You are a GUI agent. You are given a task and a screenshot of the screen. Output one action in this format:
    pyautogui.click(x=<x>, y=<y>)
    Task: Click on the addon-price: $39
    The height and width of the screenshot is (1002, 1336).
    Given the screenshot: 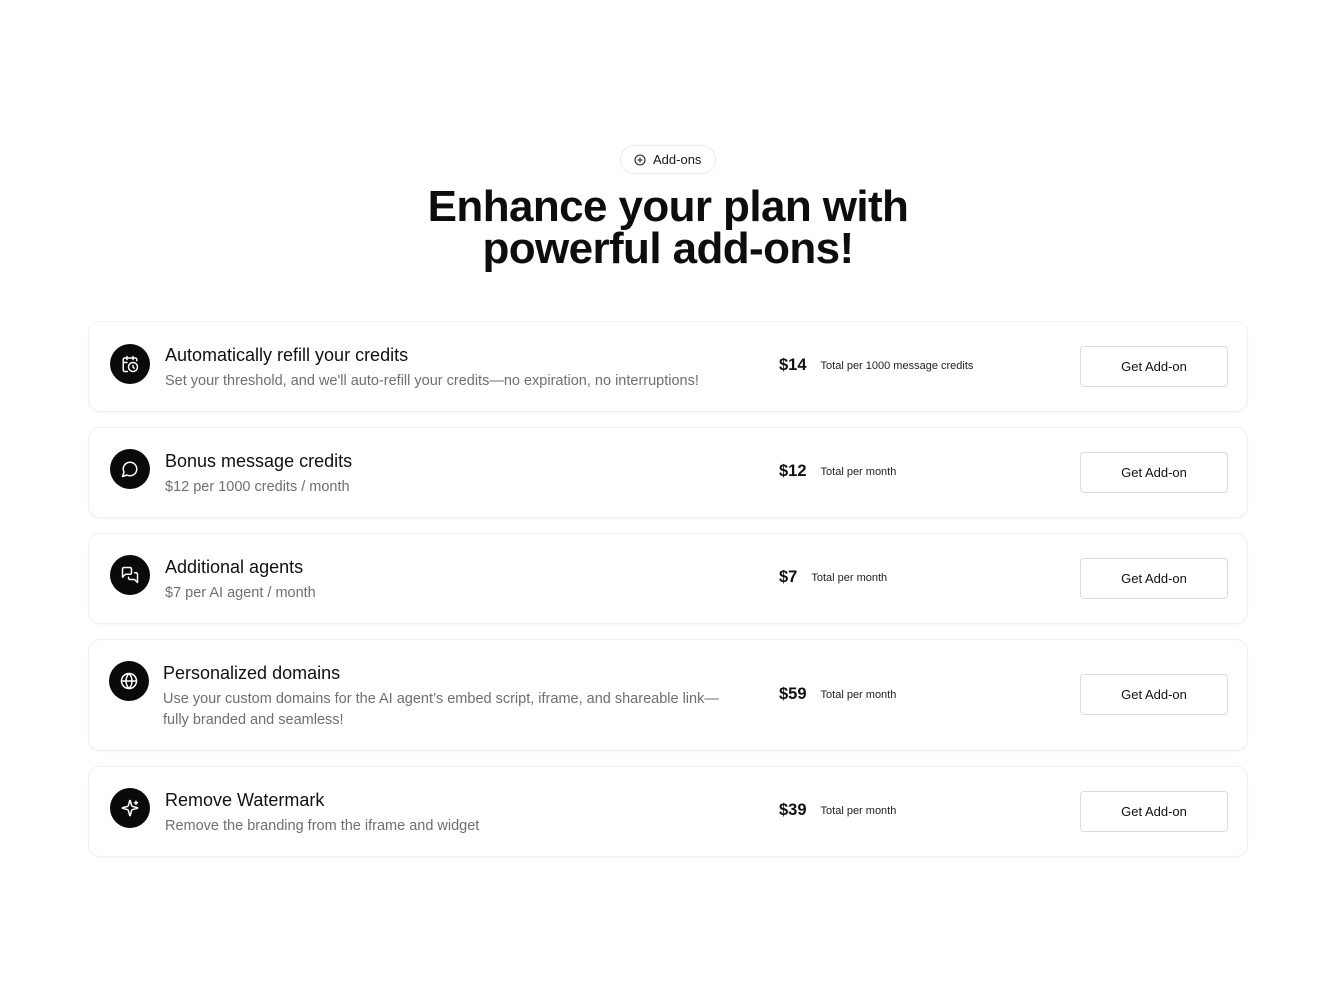 What is the action you would take?
    pyautogui.click(x=793, y=810)
    